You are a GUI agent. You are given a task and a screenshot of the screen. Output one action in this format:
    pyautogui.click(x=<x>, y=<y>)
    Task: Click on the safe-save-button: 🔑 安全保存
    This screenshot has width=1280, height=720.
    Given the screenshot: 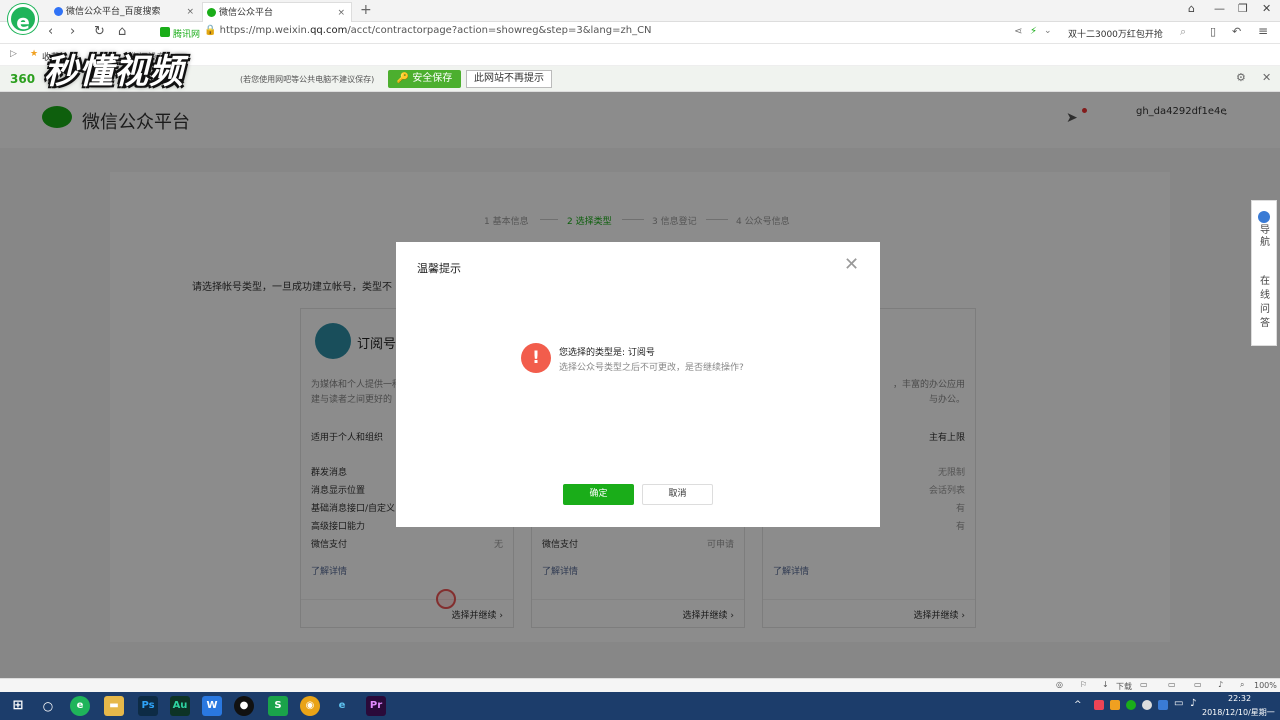 What is the action you would take?
    pyautogui.click(x=424, y=79)
    